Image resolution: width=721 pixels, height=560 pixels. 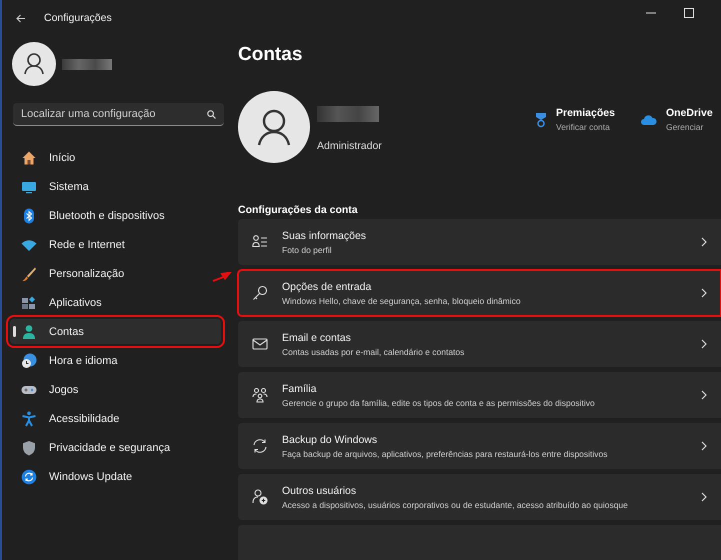 I want to click on brush-icon, so click(x=29, y=274).